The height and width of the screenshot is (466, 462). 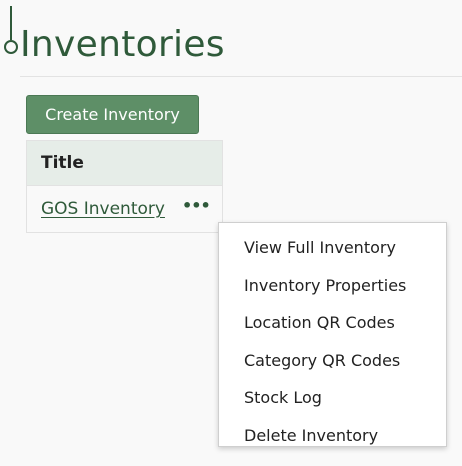 I want to click on menu-item-stock-log: Stock Log, so click(x=332, y=398).